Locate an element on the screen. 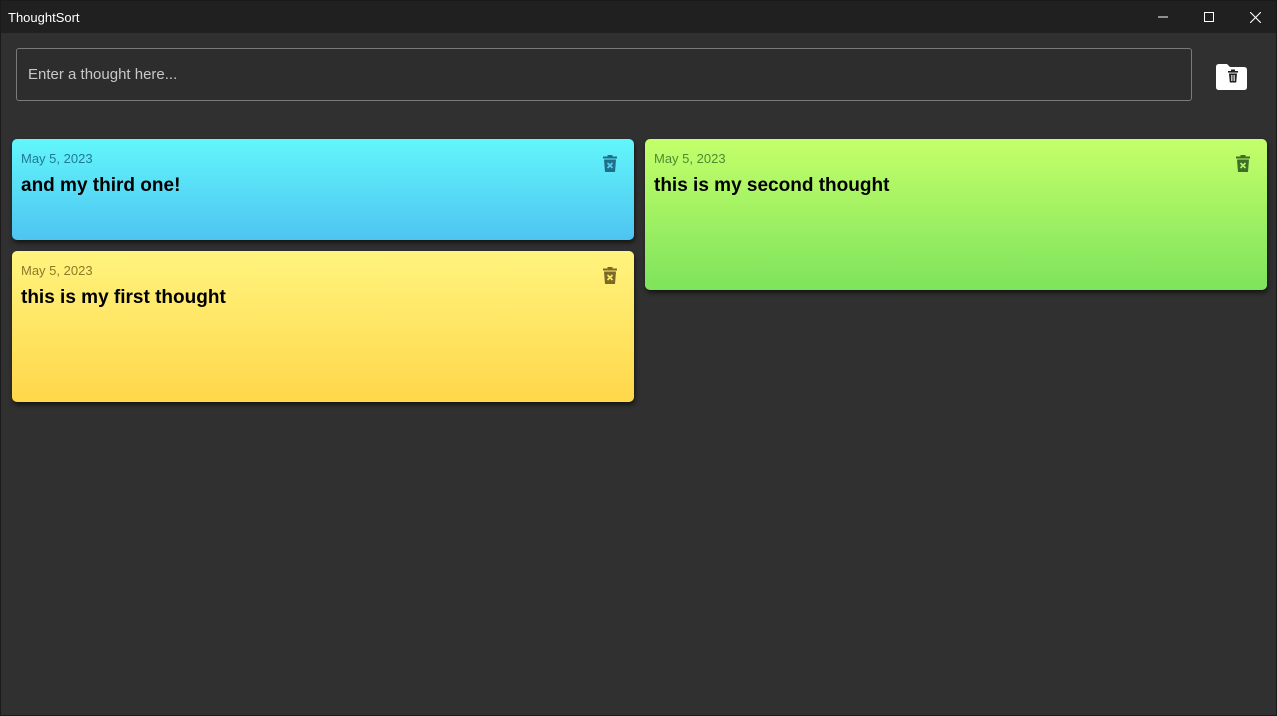 The height and width of the screenshot is (716, 1277). thought-card: May 5, 2023 and my third one! is located at coordinates (323, 189).